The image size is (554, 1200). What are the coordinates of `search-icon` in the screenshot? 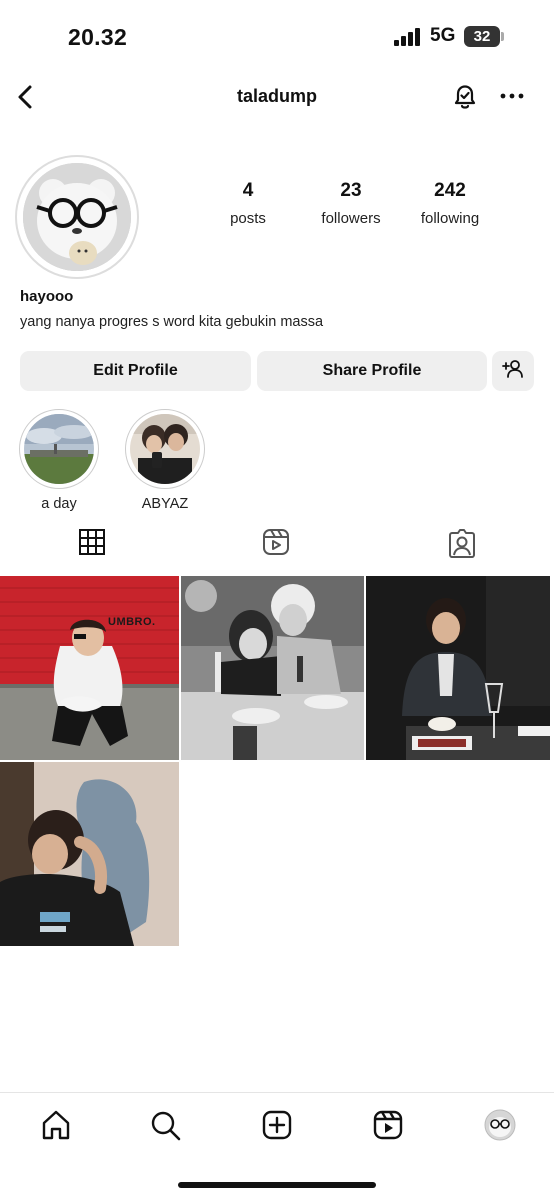 It's located at (165, 1127).